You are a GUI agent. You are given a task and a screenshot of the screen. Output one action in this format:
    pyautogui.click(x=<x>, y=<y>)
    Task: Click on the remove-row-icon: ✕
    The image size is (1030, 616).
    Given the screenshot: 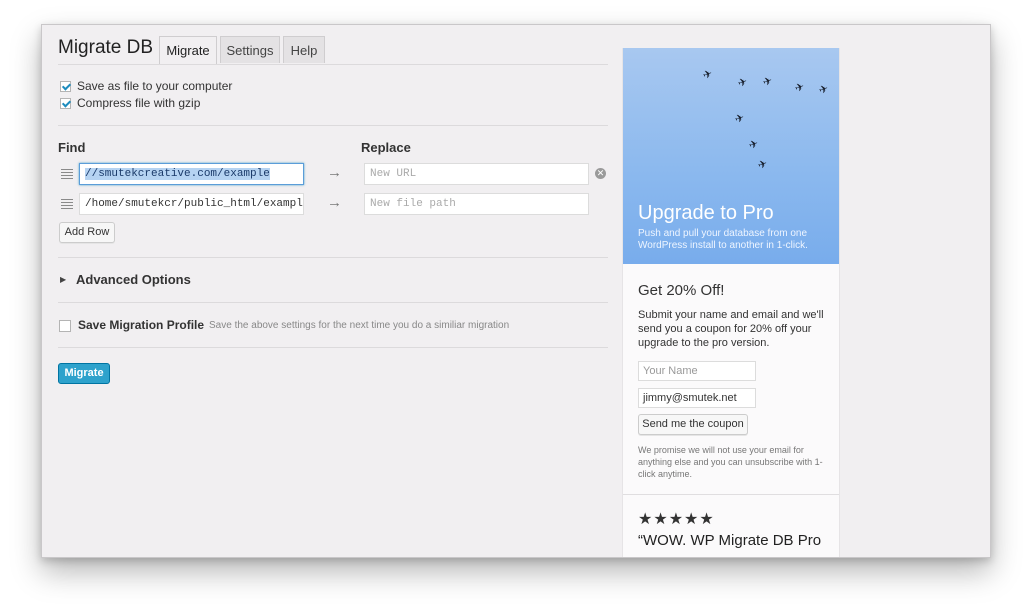 What is the action you would take?
    pyautogui.click(x=600, y=173)
    